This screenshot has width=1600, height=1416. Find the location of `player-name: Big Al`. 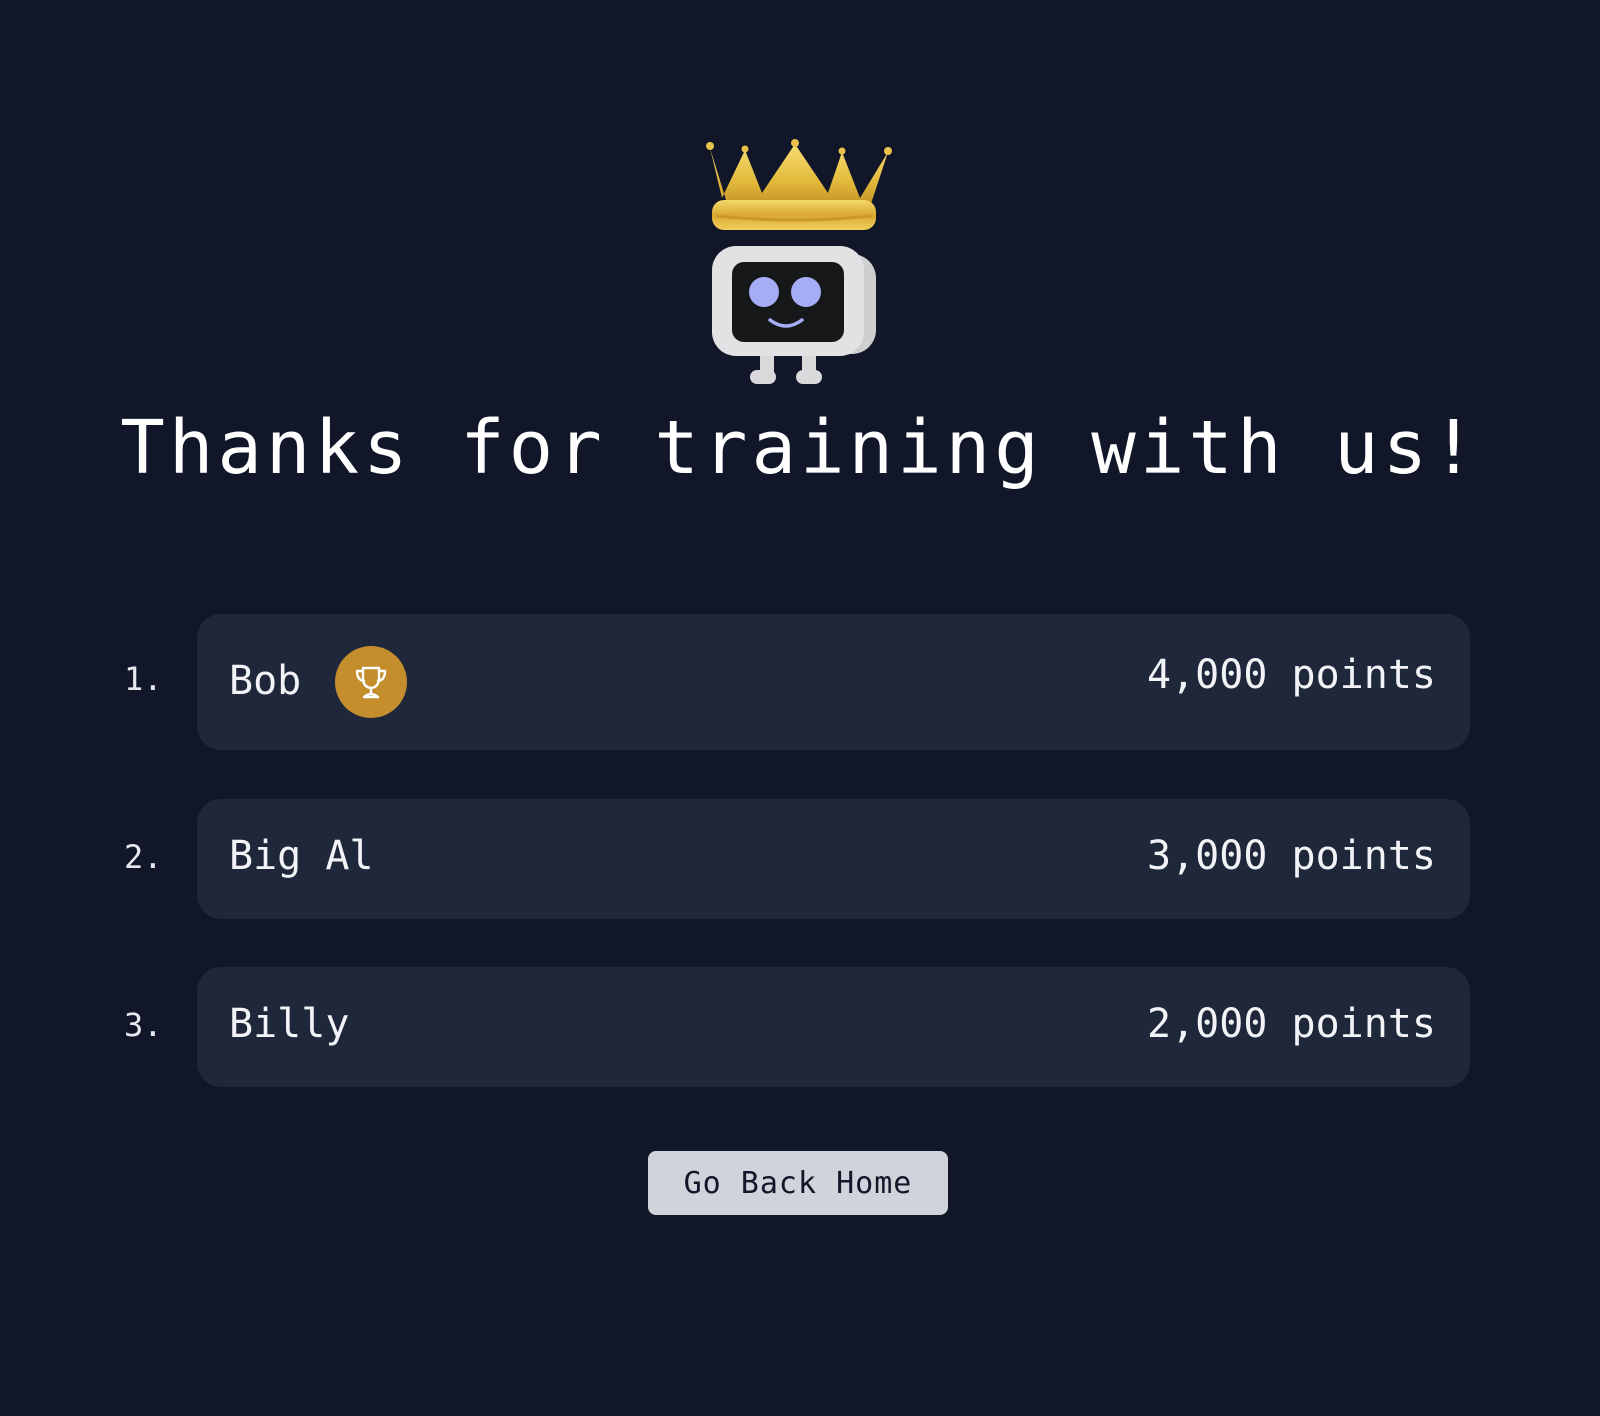

player-name: Big Al is located at coordinates (301, 856).